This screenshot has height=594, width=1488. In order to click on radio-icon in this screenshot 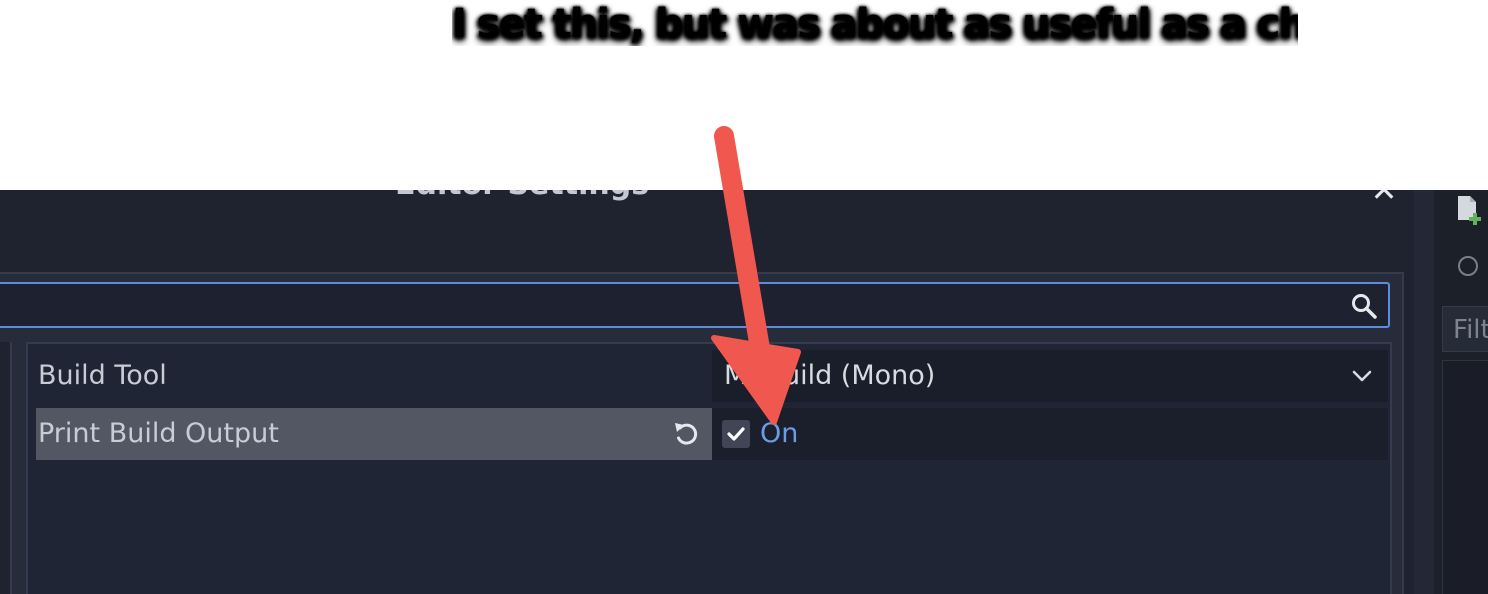, I will do `click(1468, 266)`.